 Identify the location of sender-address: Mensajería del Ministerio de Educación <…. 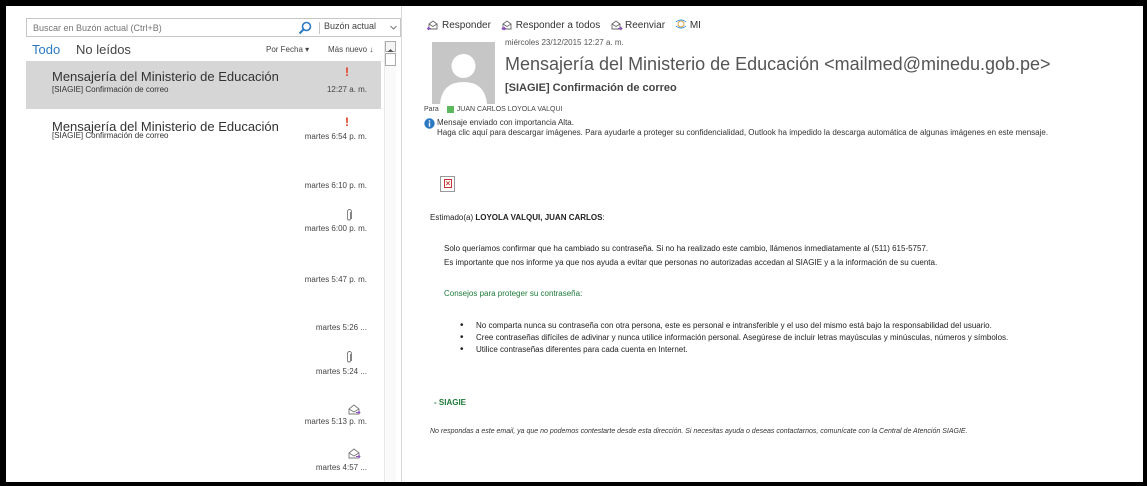
(778, 64).